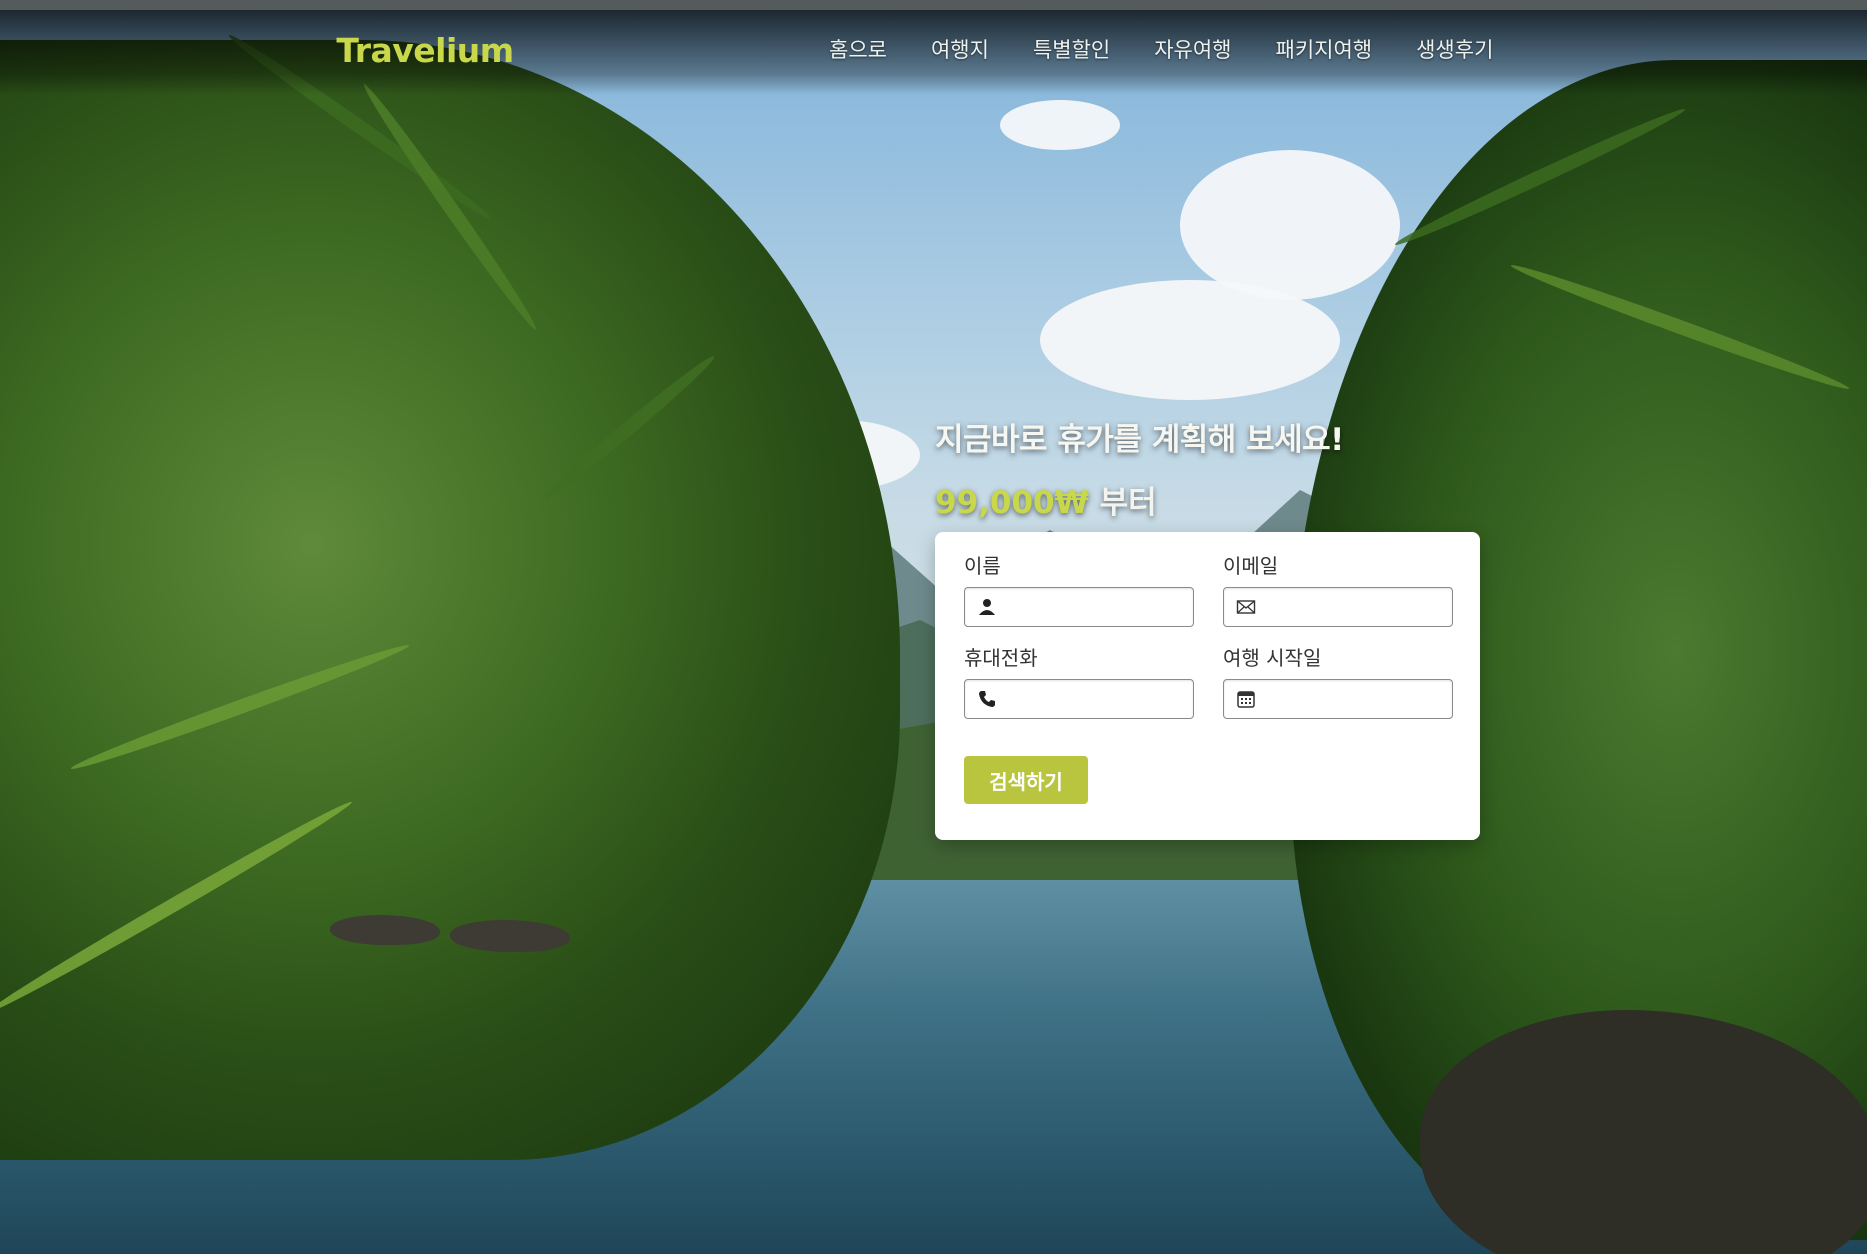 This screenshot has height=1254, width=1867. I want to click on nav-item-special-deals: 특별할인, so click(1071, 49).